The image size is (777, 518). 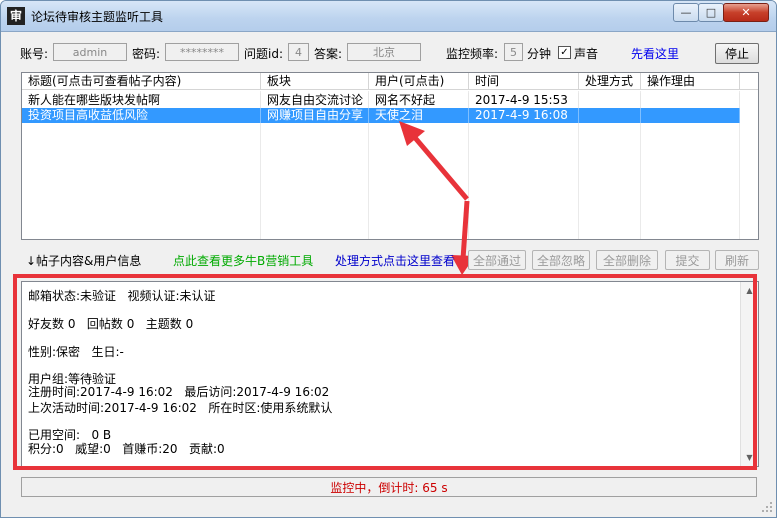 I want to click on arrow-icon, so click(x=434, y=161).